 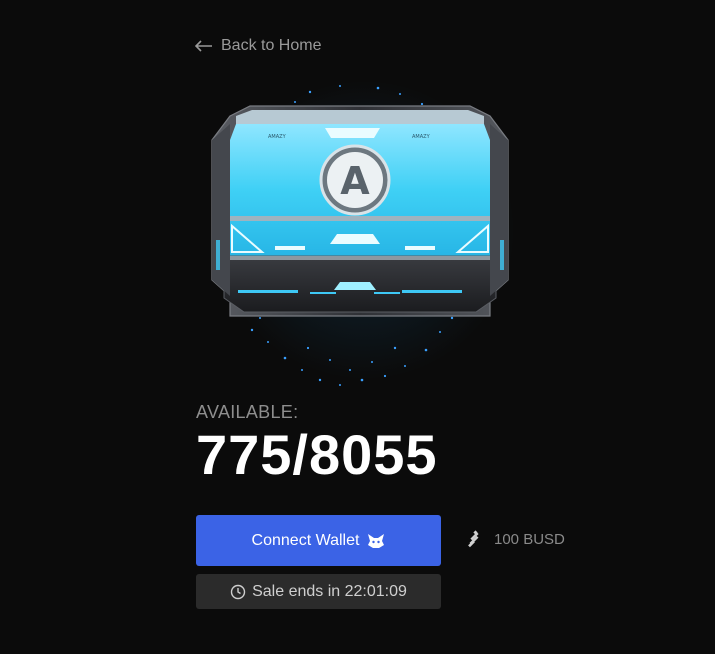 I want to click on connect-wallet-label: Connect Wallet, so click(x=305, y=540).